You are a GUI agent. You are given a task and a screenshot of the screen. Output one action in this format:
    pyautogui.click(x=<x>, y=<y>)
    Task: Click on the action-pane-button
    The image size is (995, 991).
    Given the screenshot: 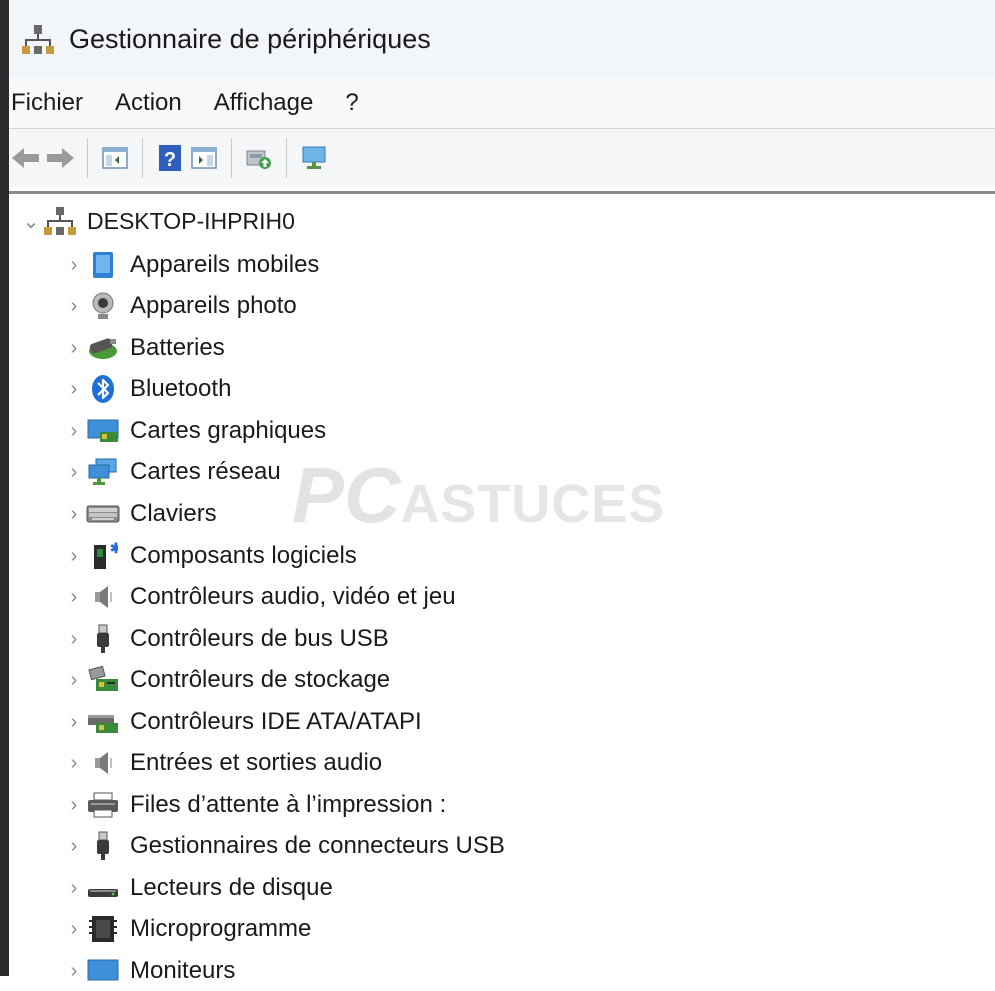 What is the action you would take?
    pyautogui.click(x=204, y=158)
    